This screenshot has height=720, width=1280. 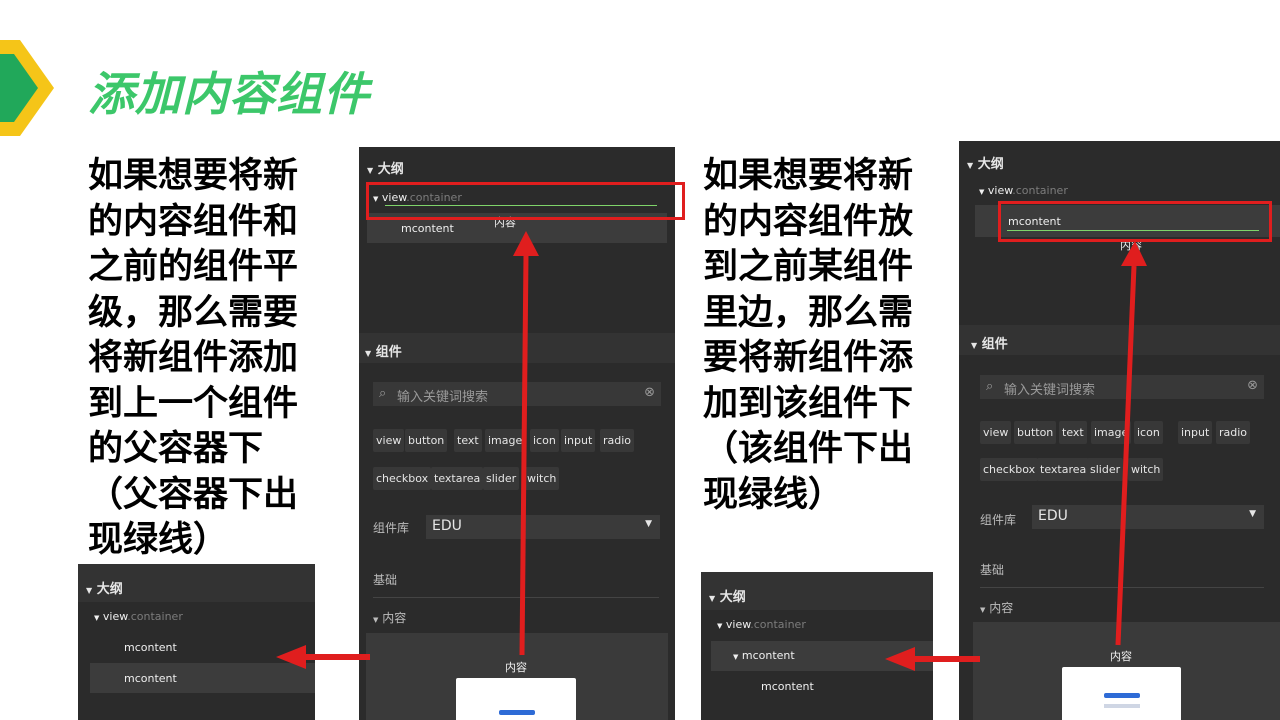 I want to click on arrow-up-center-head, so click(x=526, y=243).